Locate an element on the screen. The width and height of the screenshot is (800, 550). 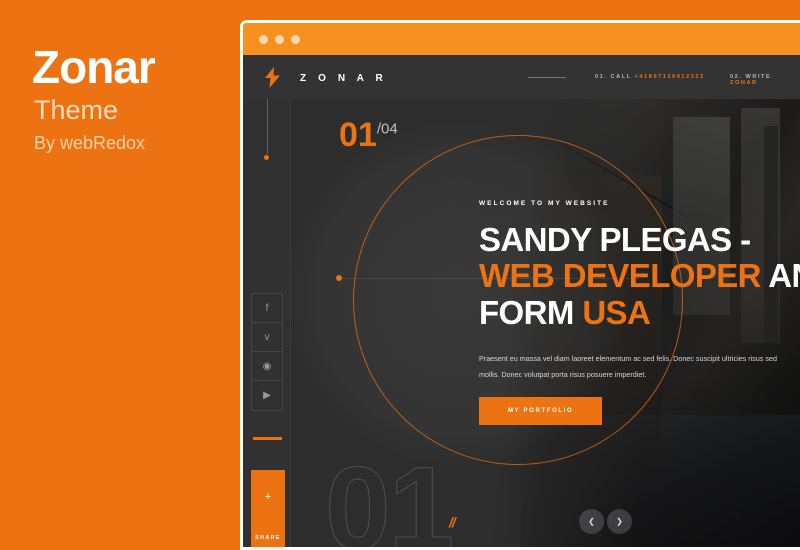
header-write-value: ZONAR is located at coordinates (744, 83).